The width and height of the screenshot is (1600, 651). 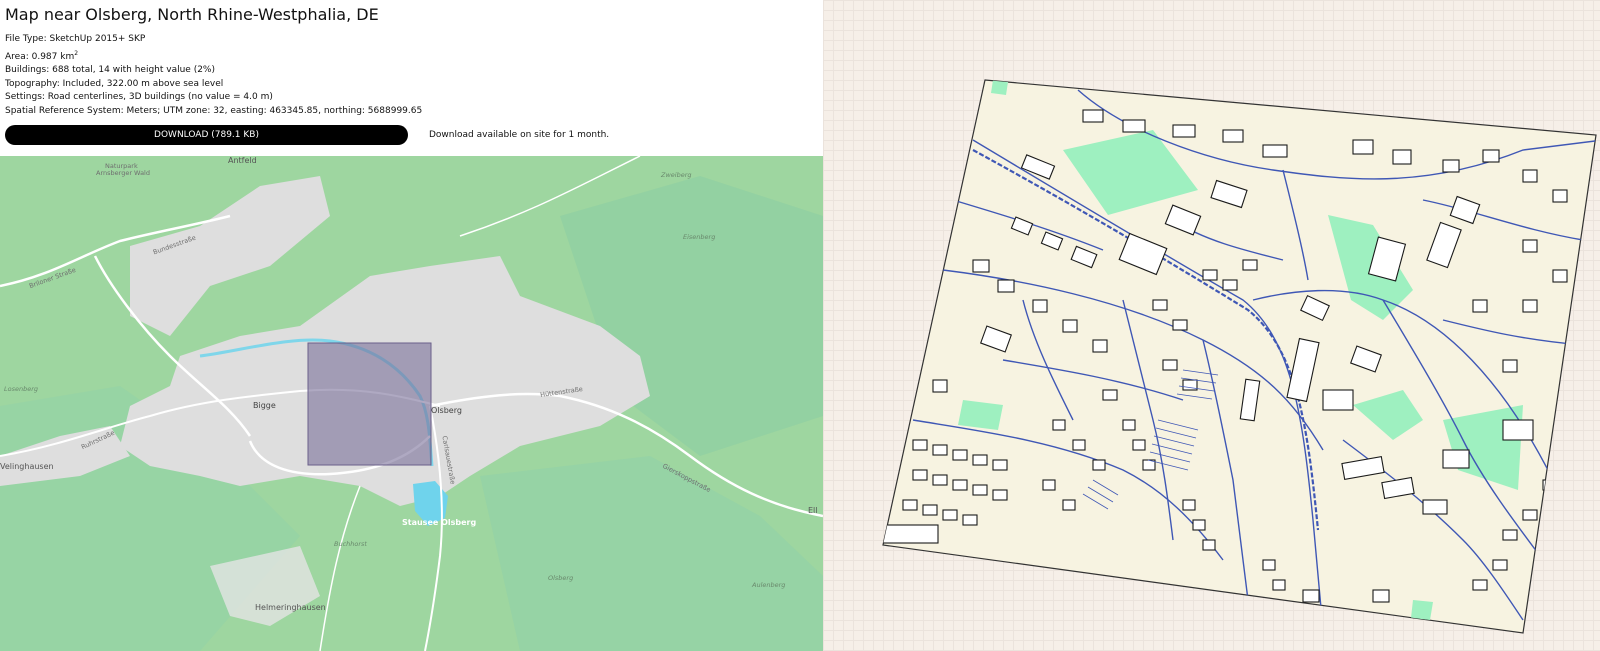 I want to click on area-superscript: 2, so click(x=76, y=53).